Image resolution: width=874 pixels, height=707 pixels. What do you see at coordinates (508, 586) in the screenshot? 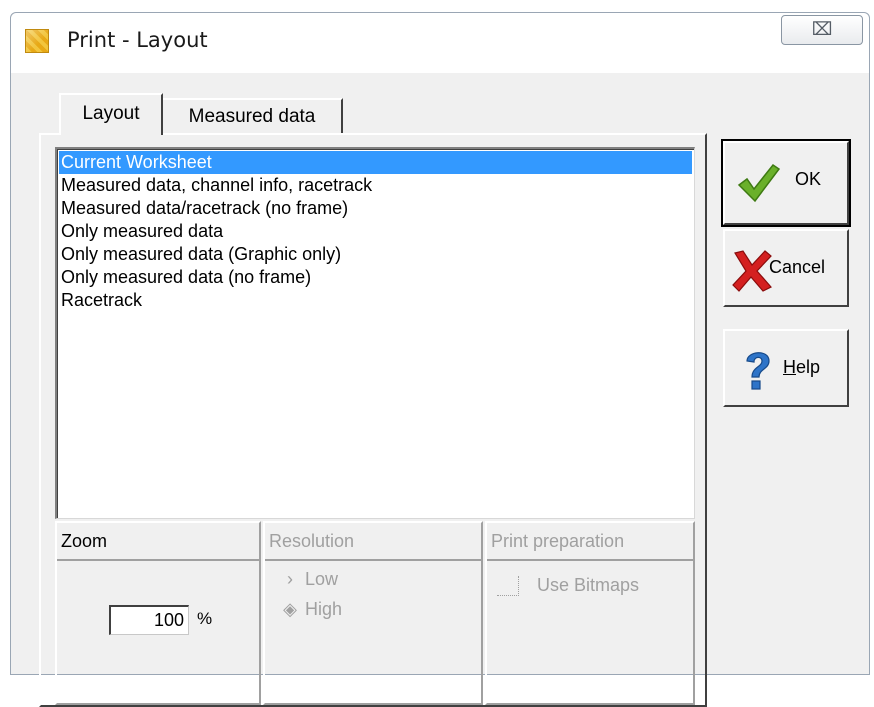
I see `checkbox-icon` at bounding box center [508, 586].